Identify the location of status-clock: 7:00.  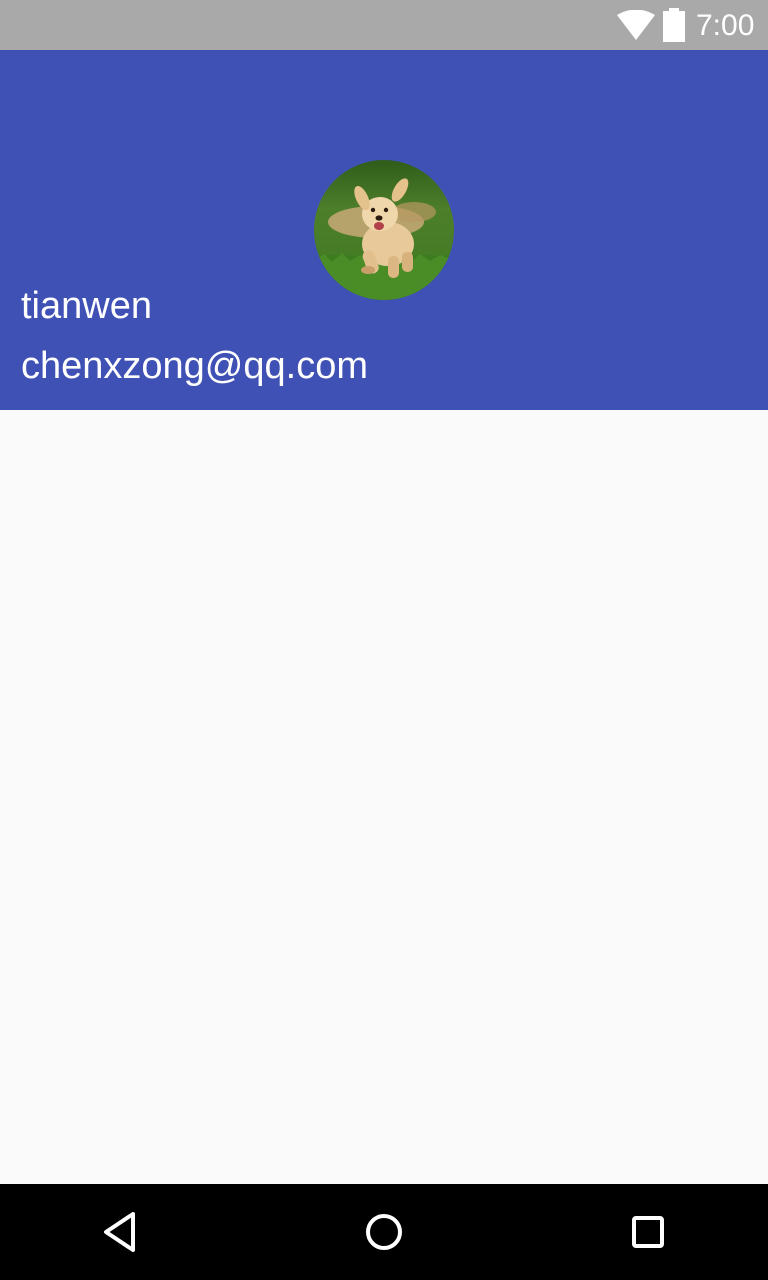
(725, 25).